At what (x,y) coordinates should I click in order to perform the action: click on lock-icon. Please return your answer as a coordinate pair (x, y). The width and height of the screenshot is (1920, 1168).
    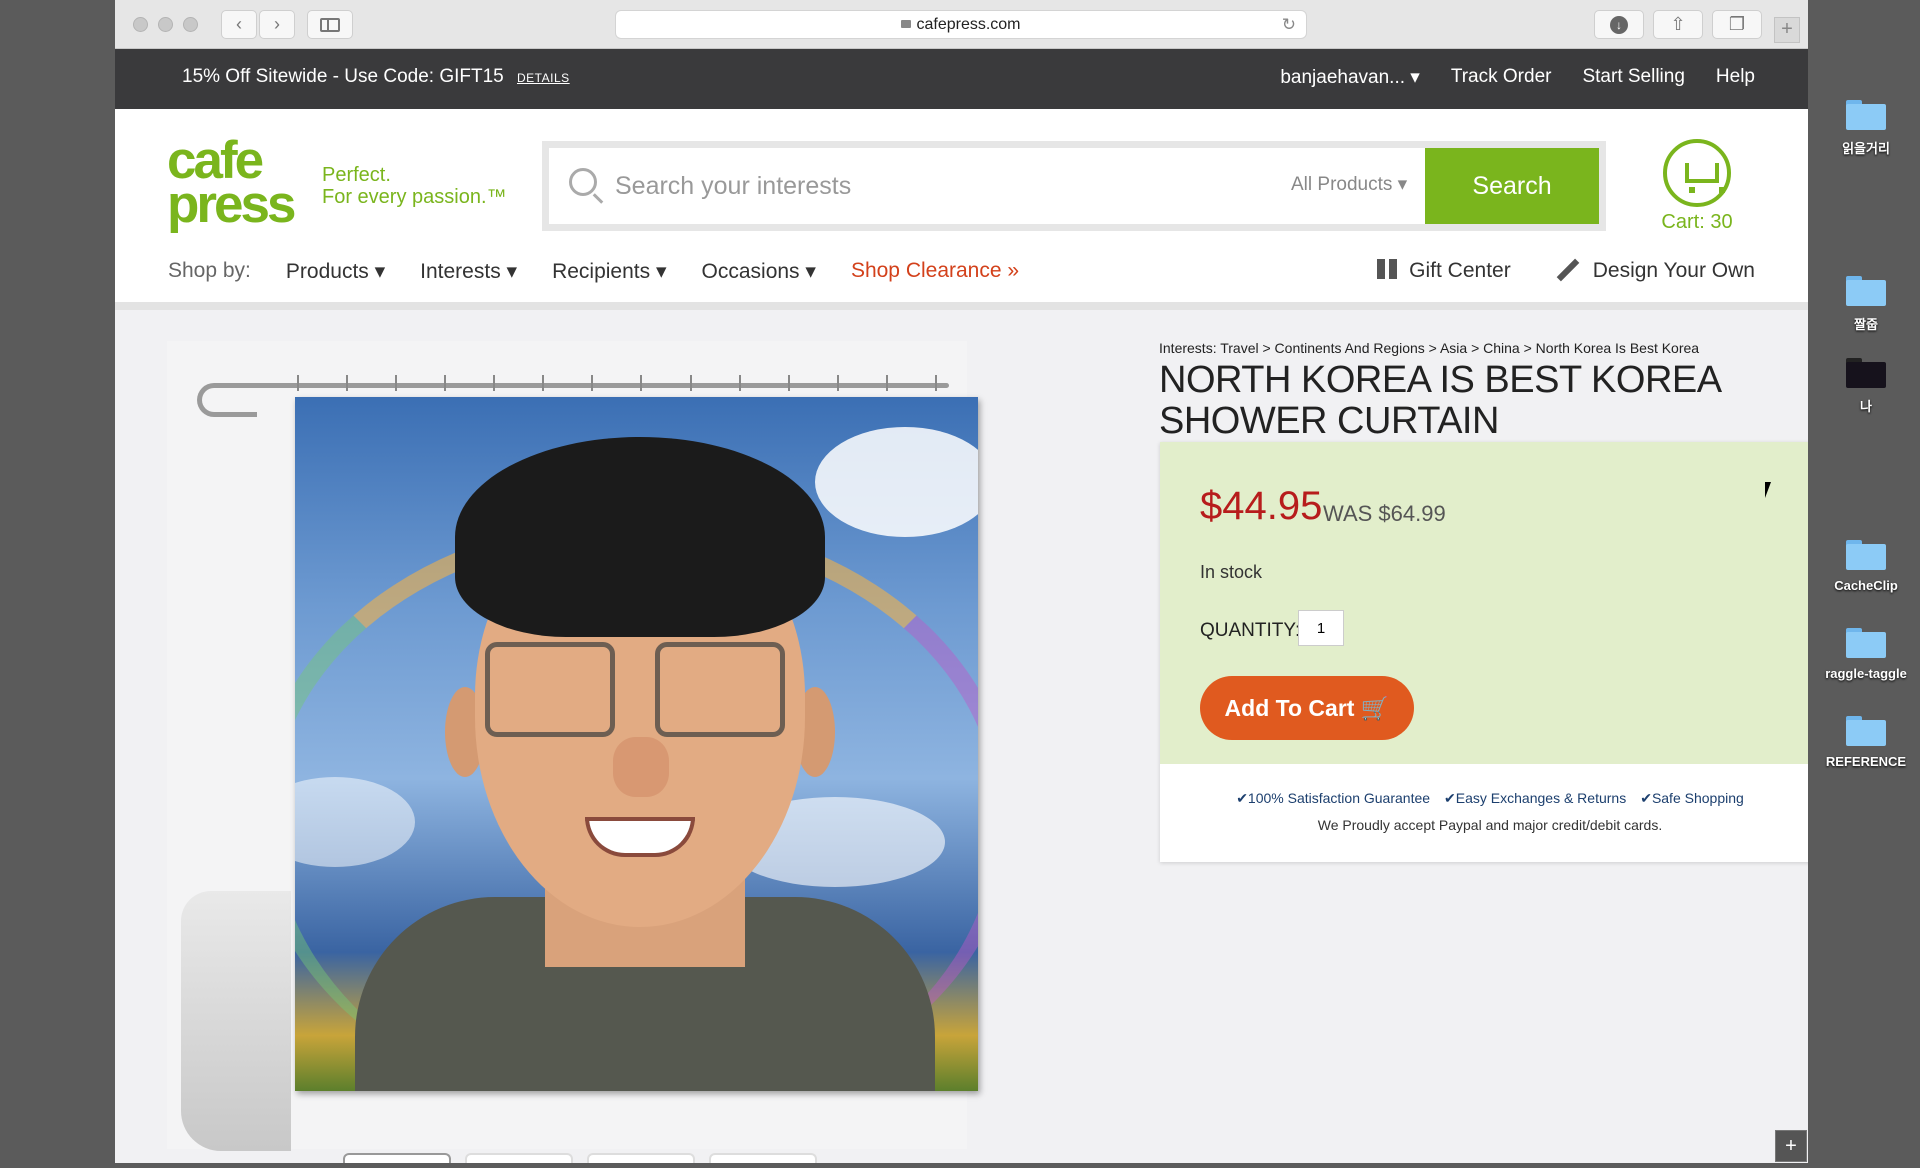
    Looking at the image, I should click on (906, 24).